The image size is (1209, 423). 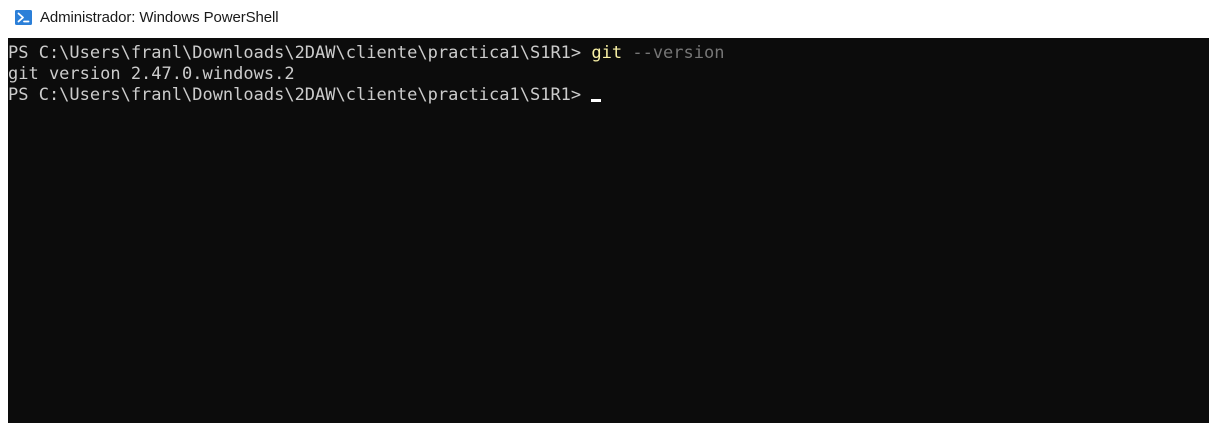 What do you see at coordinates (151, 74) in the screenshot?
I see `output-text: git version 2.47.0.windows.2` at bounding box center [151, 74].